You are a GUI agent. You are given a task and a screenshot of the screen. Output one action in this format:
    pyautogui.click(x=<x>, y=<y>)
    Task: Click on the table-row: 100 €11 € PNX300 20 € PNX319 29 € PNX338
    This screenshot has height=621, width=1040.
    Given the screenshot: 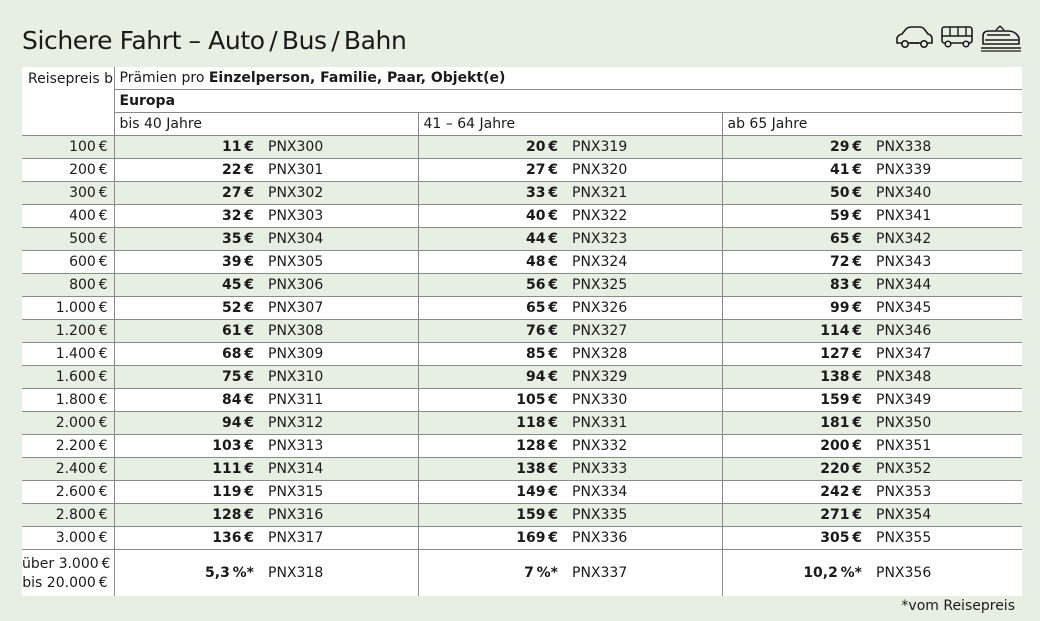 What is the action you would take?
    pyautogui.click(x=522, y=147)
    